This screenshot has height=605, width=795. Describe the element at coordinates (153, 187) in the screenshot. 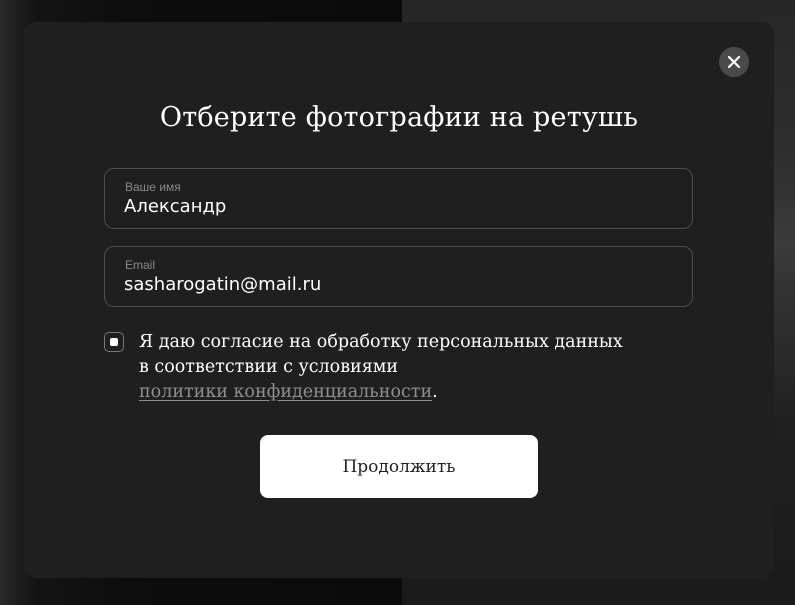

I see `name-field-label: Ваше имя` at that location.